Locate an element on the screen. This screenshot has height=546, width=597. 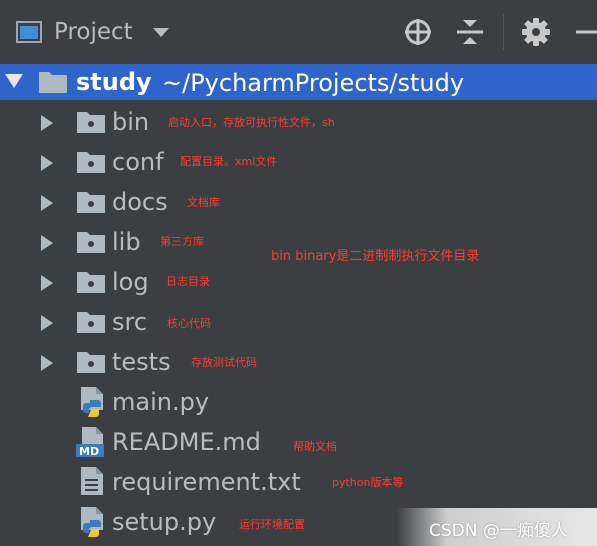
item-annotation: 日志目录 is located at coordinates (188, 281).